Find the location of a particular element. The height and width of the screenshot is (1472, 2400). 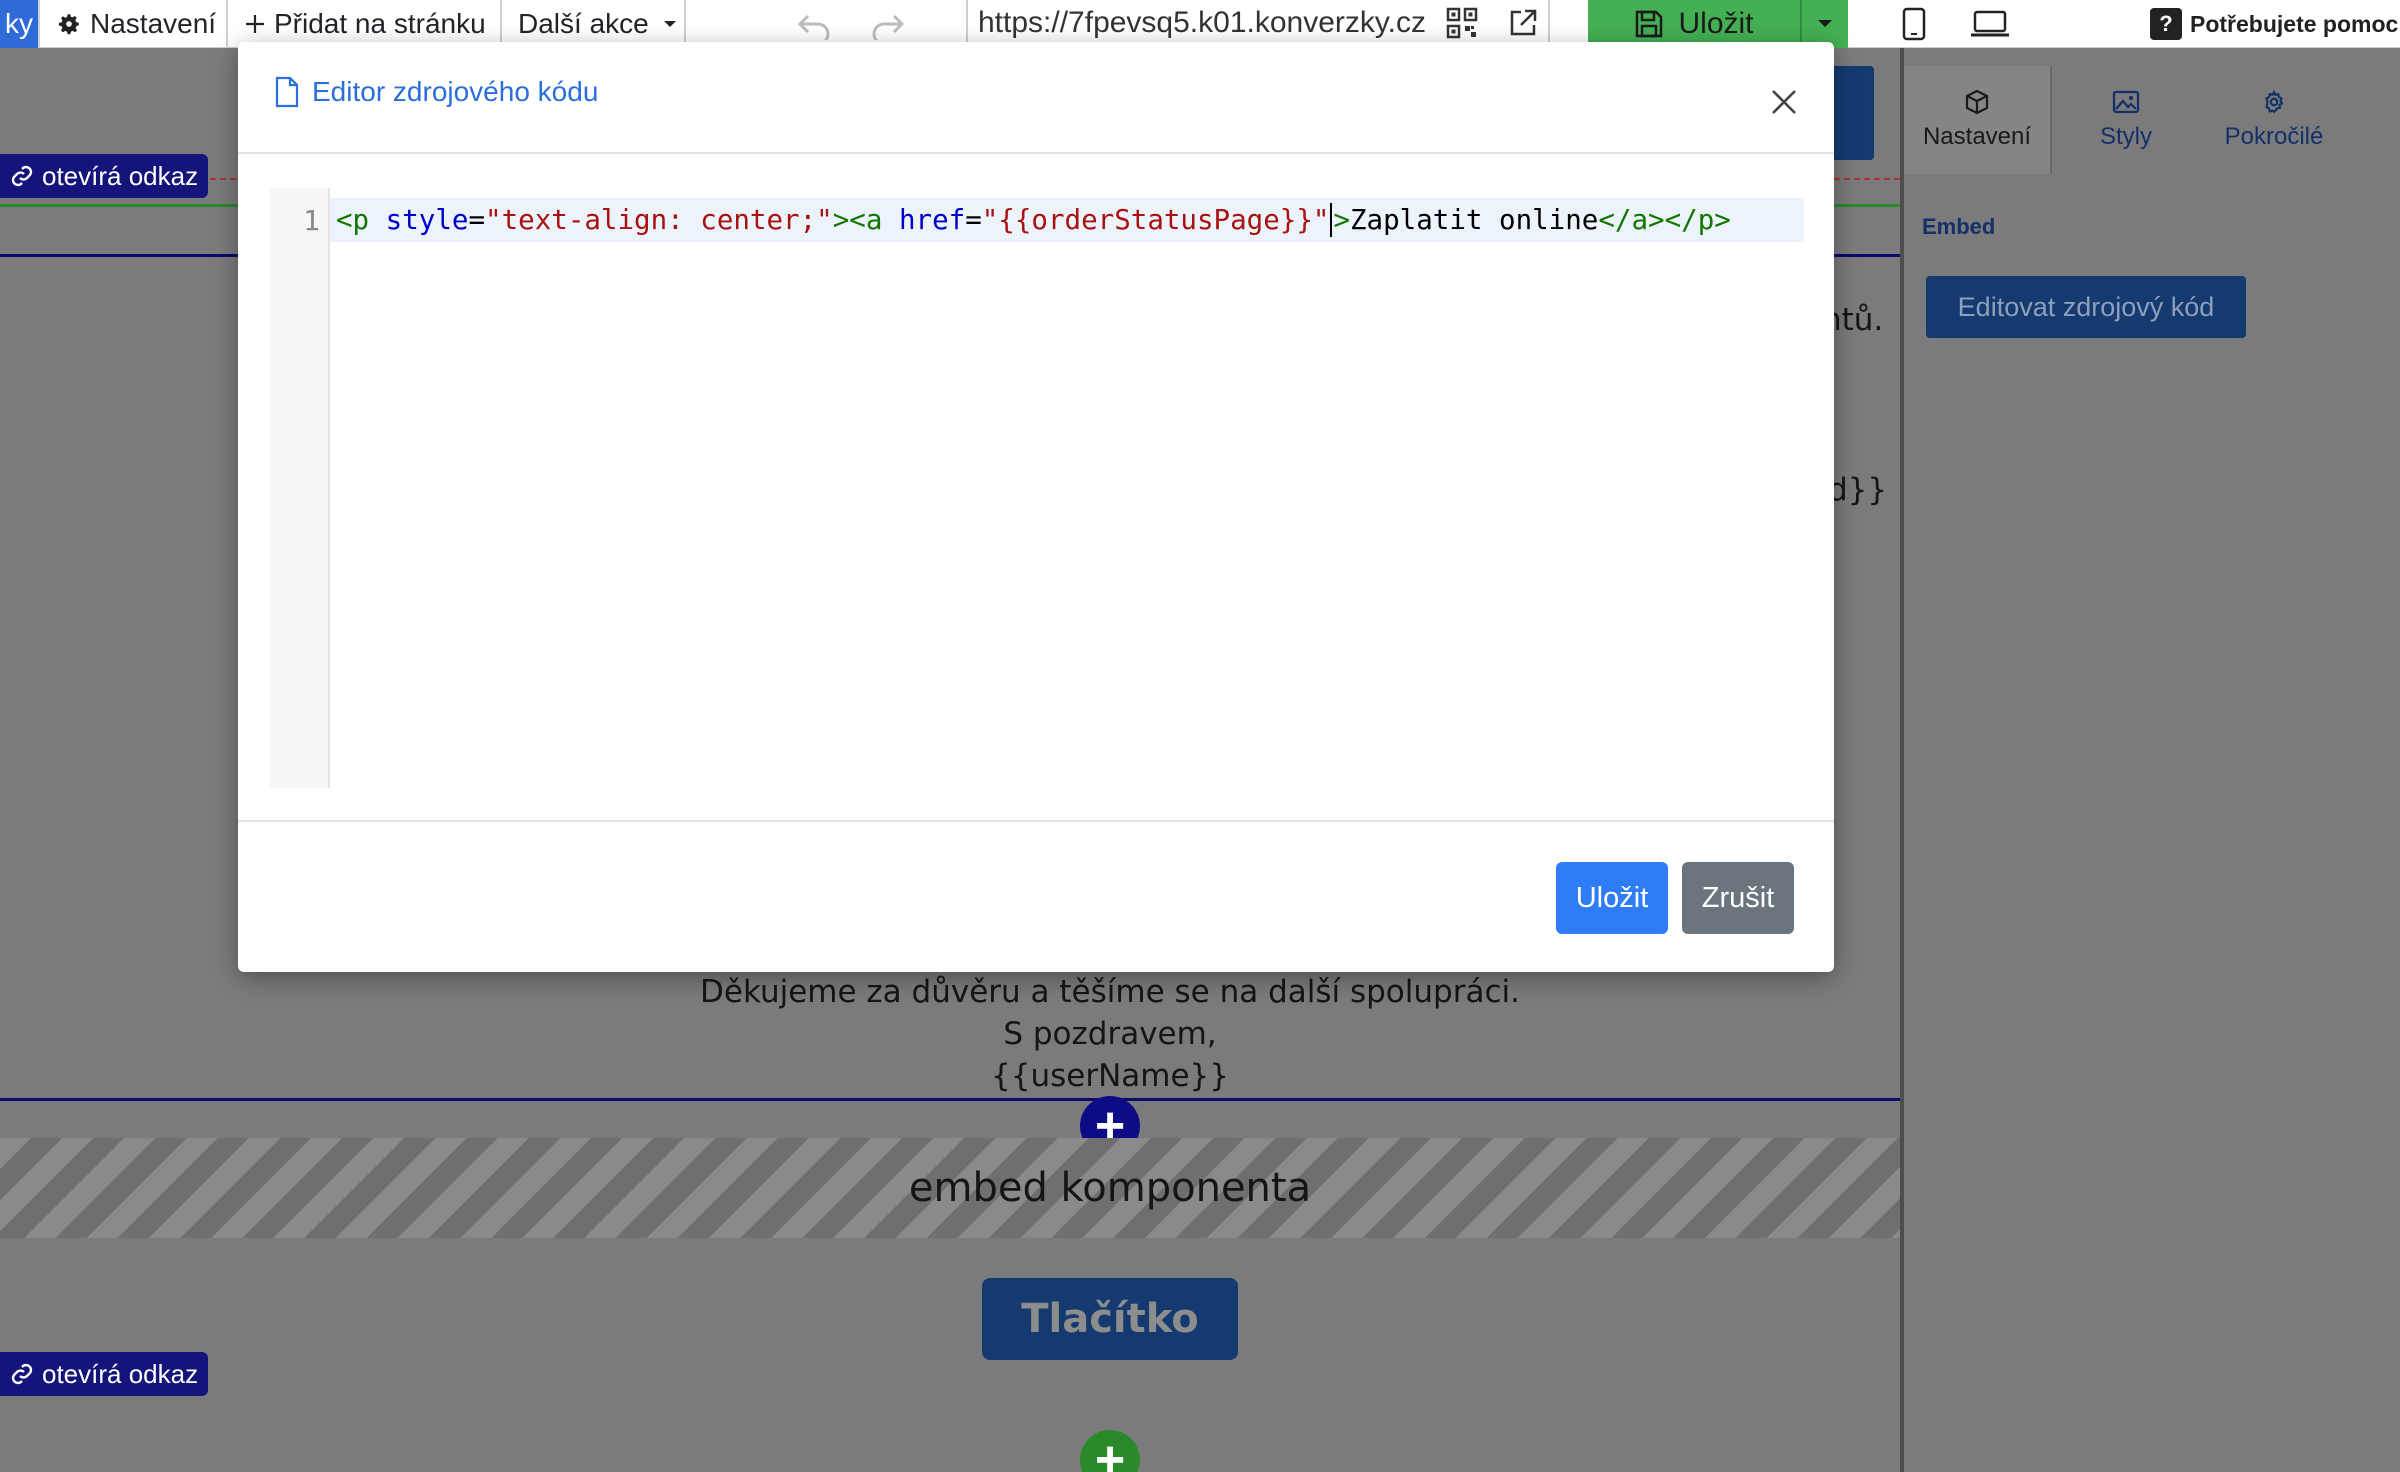

edit-source-code-button: Editovat zdrojový kód is located at coordinates (2086, 307).